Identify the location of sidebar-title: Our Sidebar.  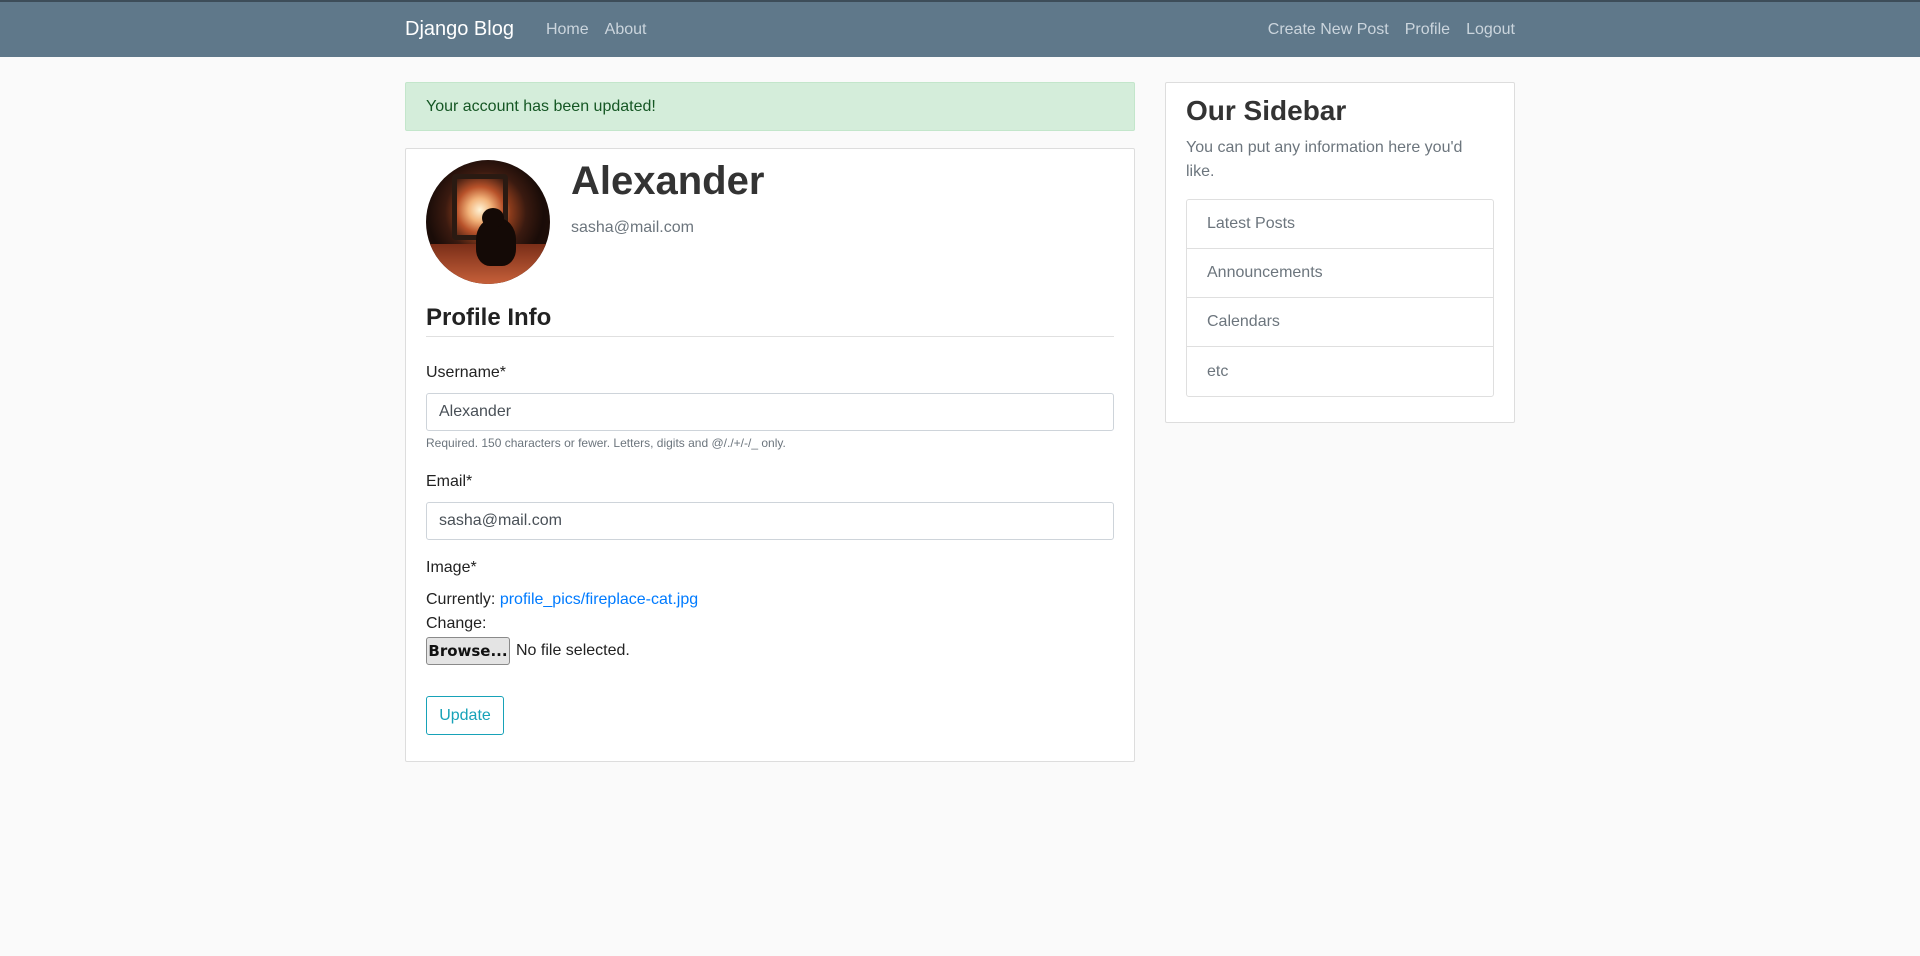
(1266, 110).